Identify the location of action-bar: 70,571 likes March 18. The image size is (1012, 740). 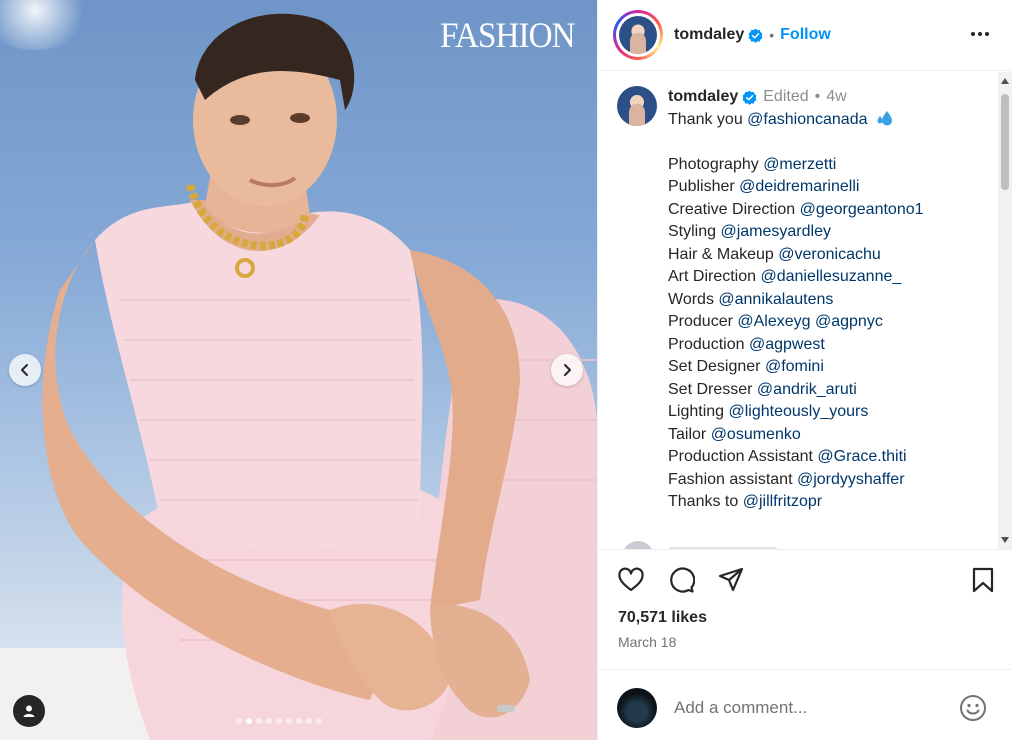
(805, 609).